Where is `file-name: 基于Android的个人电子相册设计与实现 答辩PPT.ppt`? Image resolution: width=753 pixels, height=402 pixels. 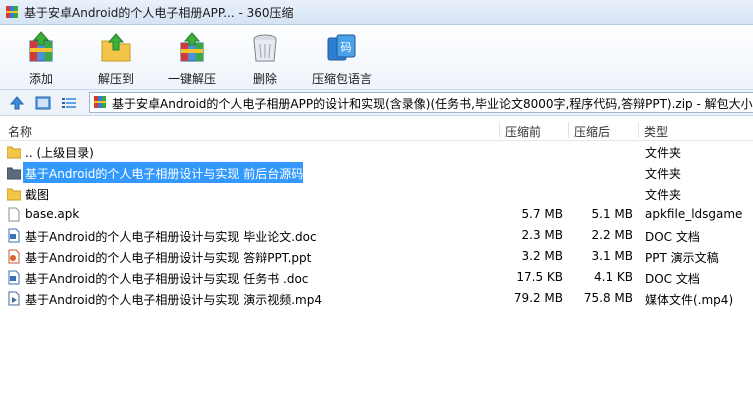
file-name: 基于Android的个人电子相册设计与实现 答辩PPT.ppt is located at coordinates (168, 258).